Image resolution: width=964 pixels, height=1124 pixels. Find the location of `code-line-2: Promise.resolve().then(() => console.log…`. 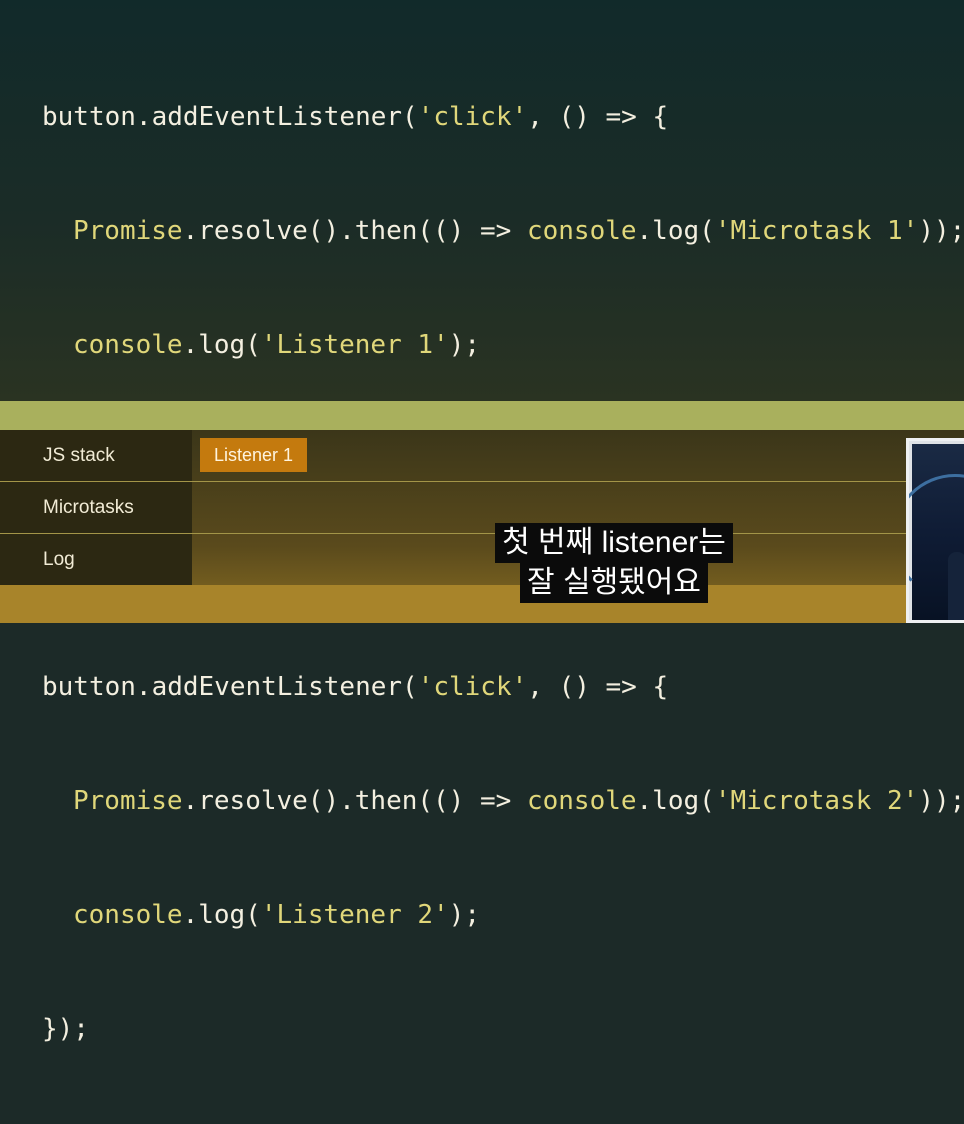

code-line-2: Promise.resolve().then(() => console.log… is located at coordinates (503, 231).